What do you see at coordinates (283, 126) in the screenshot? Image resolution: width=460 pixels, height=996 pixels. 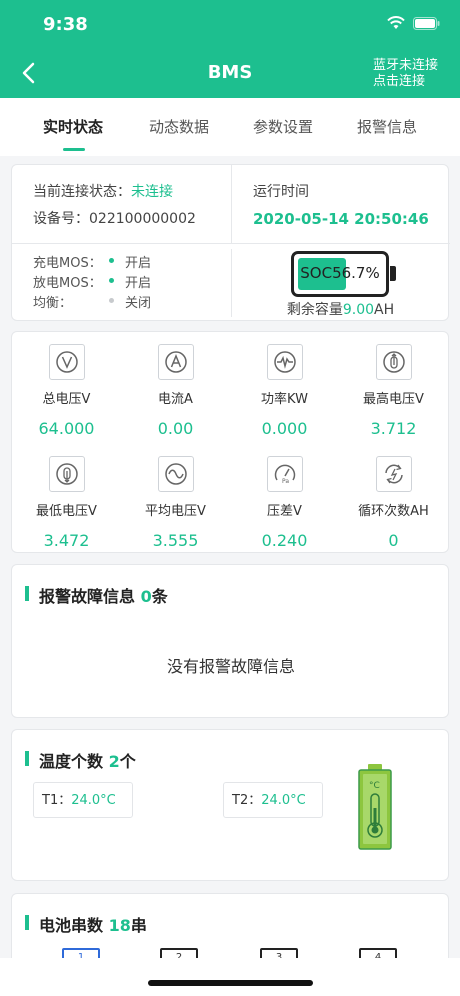 I see `tab-parameter-settings: 参数设置` at bounding box center [283, 126].